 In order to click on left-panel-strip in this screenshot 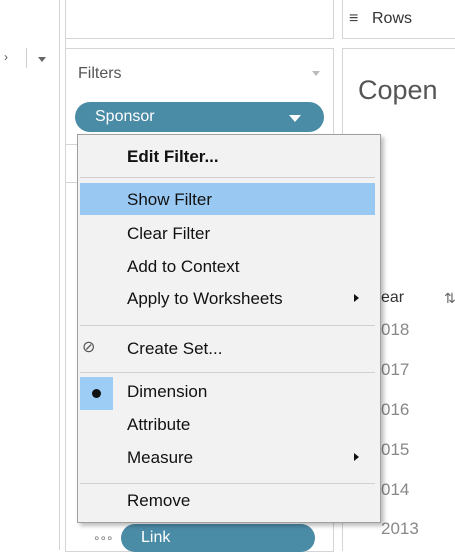, I will do `click(30, 275)`.